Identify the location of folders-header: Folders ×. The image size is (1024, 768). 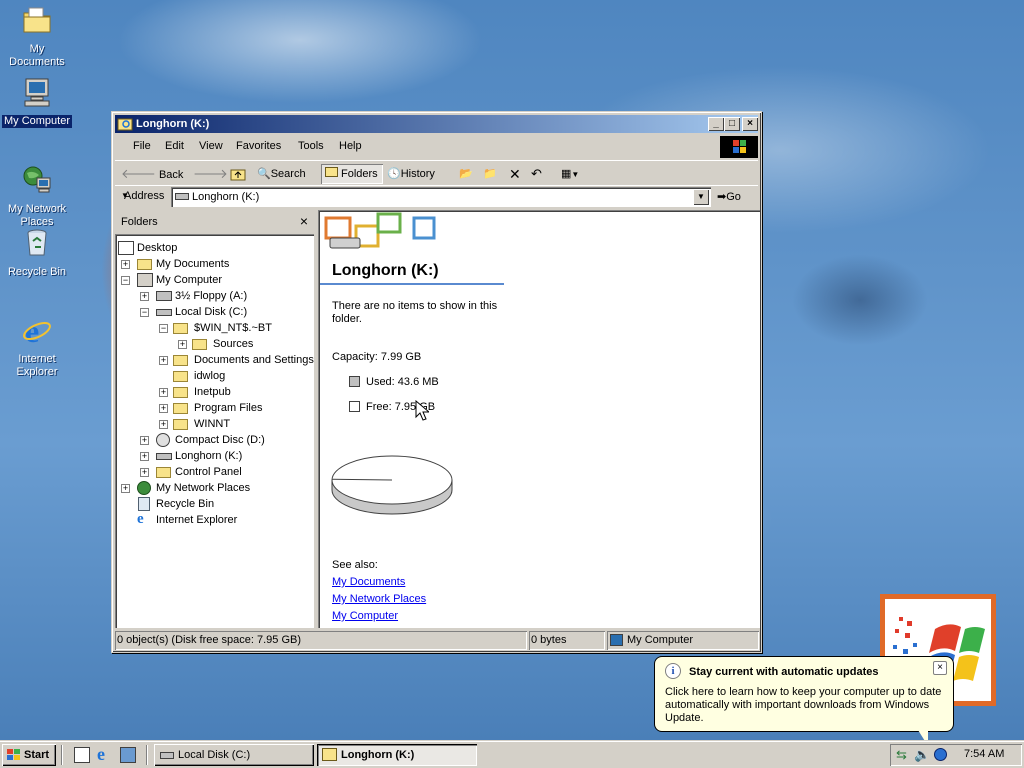
(214, 222).